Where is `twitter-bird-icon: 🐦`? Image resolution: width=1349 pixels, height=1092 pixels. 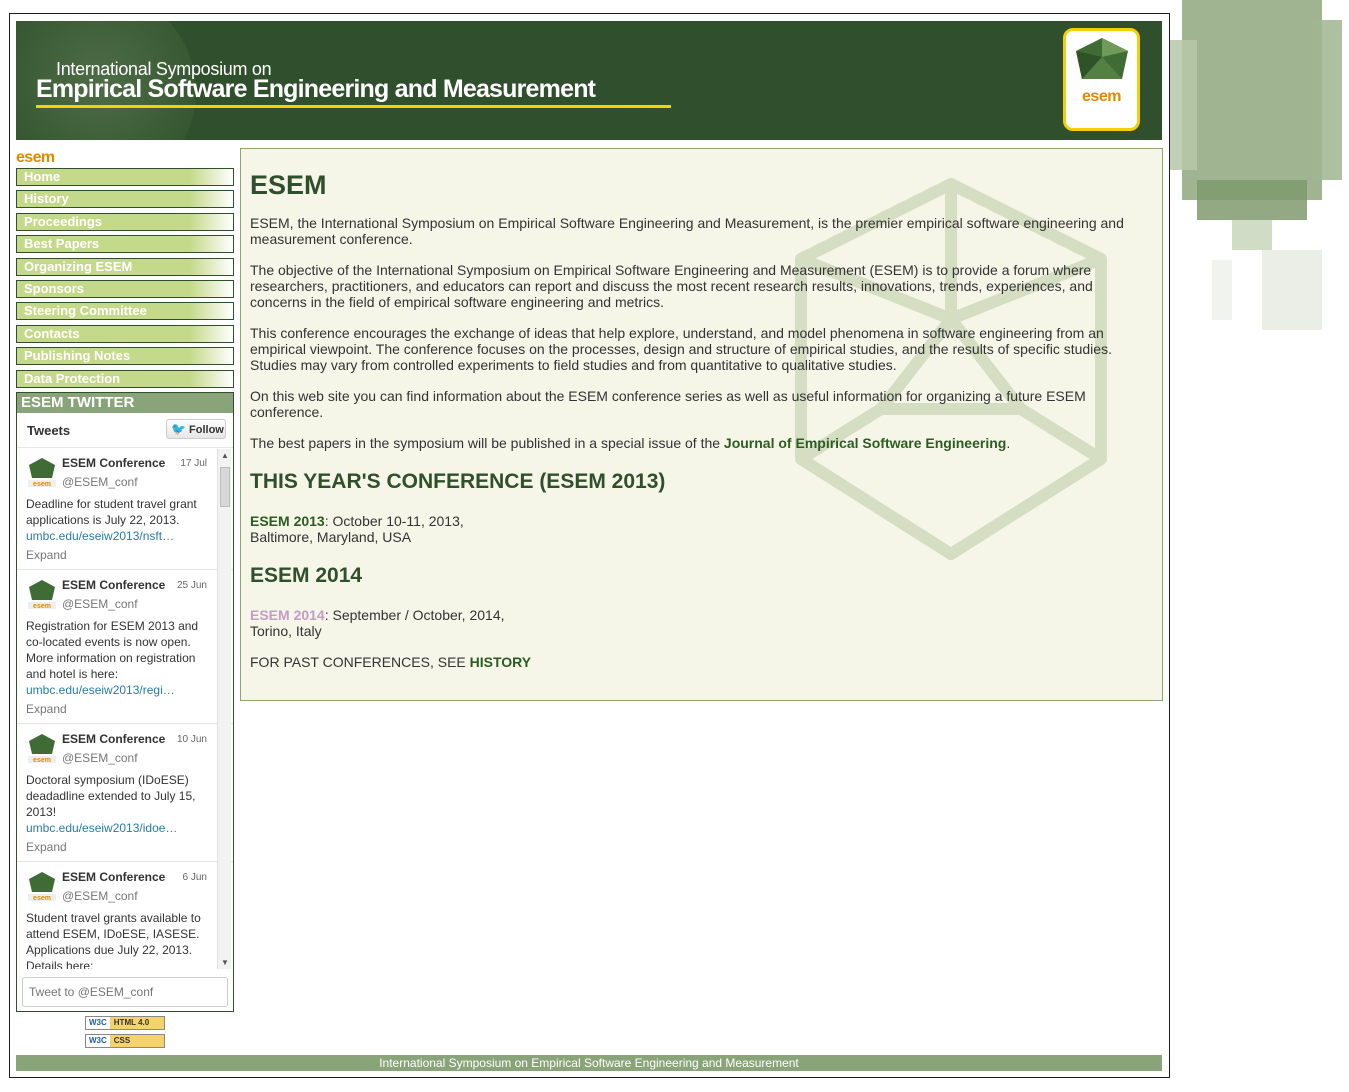
twitter-bird-icon: 🐦 is located at coordinates (178, 429).